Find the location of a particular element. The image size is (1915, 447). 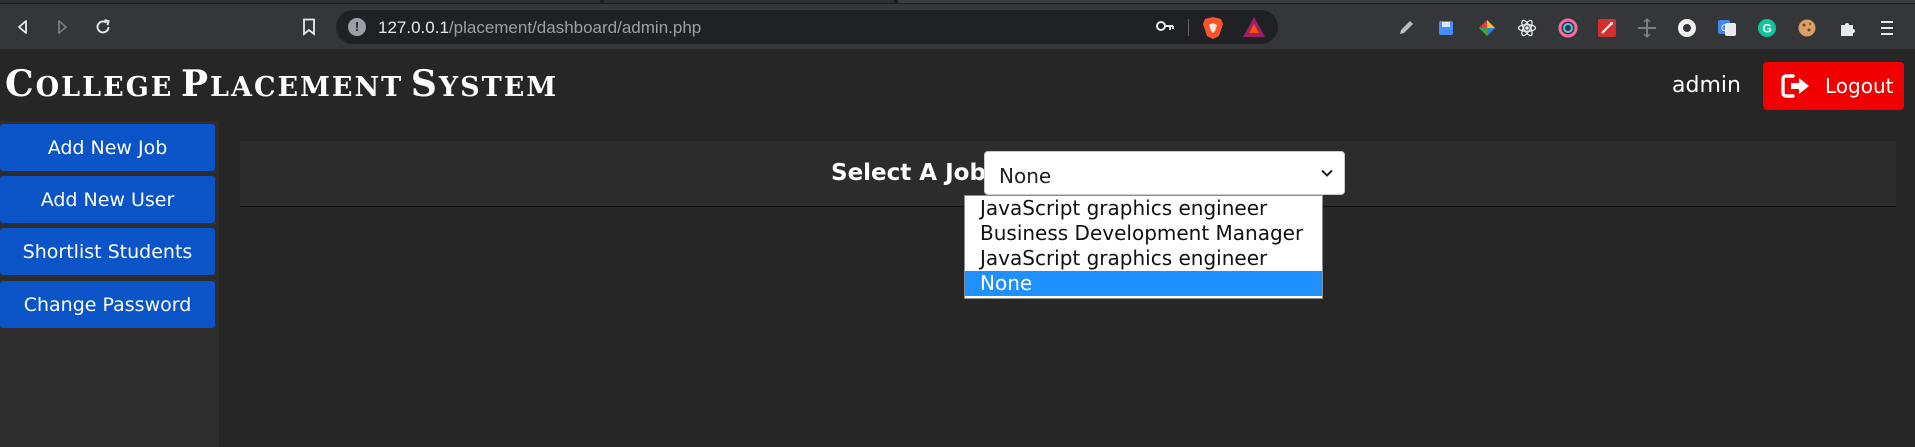

job-select-value: None is located at coordinates (1025, 176).